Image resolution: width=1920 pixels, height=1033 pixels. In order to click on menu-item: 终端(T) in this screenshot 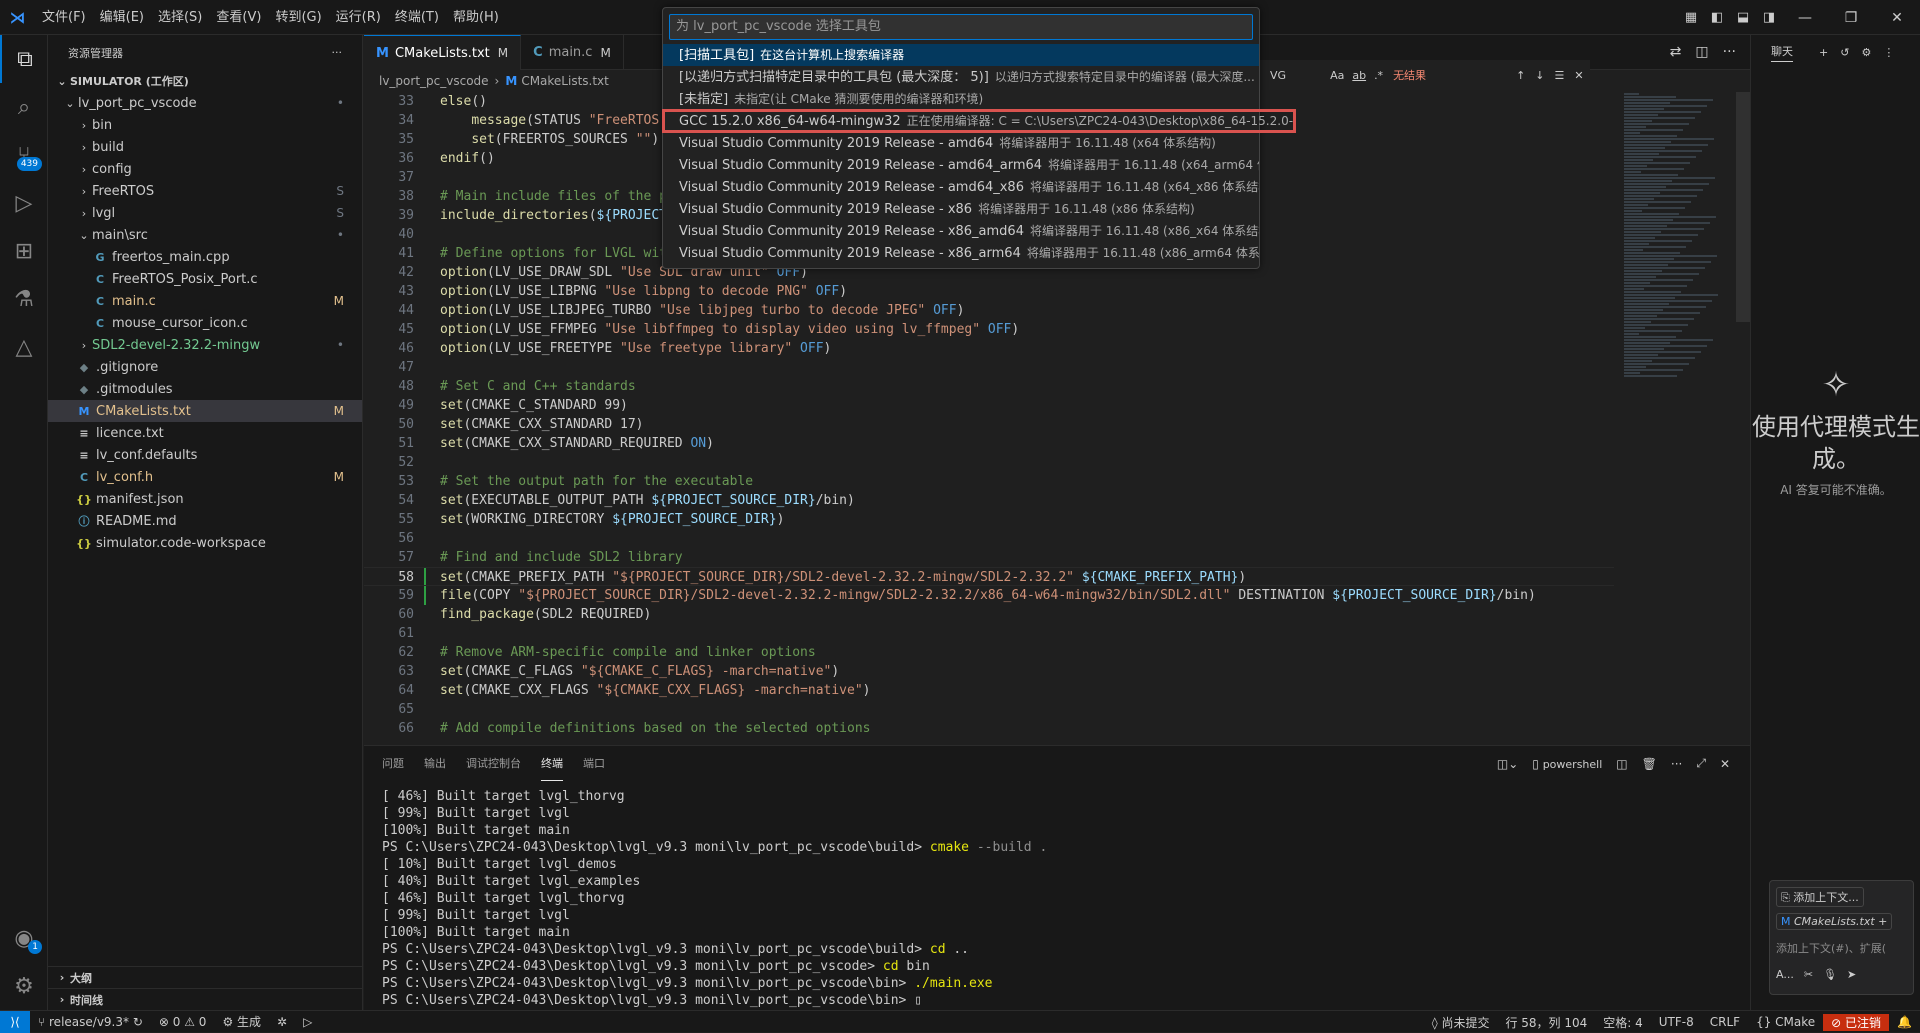, I will do `click(417, 17)`.